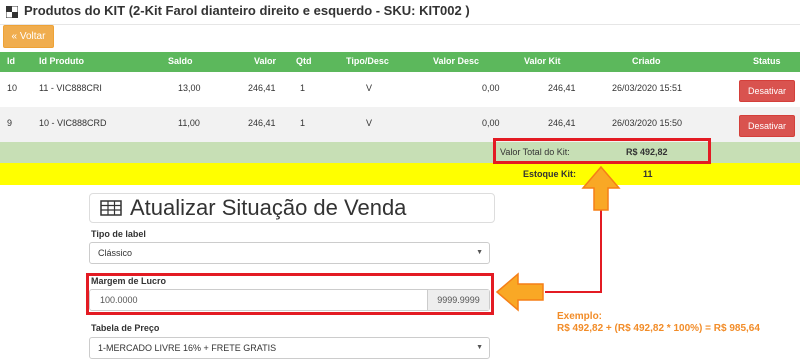  I want to click on connector-line, so click(573, 250).